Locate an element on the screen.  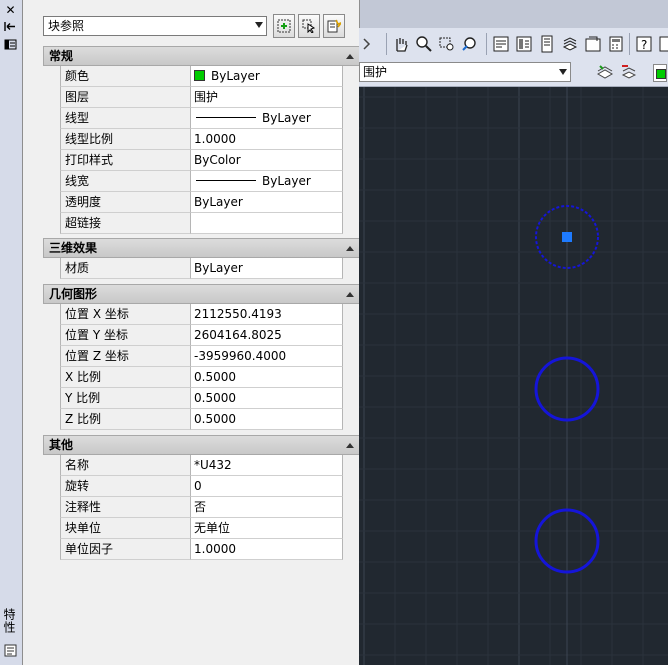
properties-icon is located at coordinates (501, 44).